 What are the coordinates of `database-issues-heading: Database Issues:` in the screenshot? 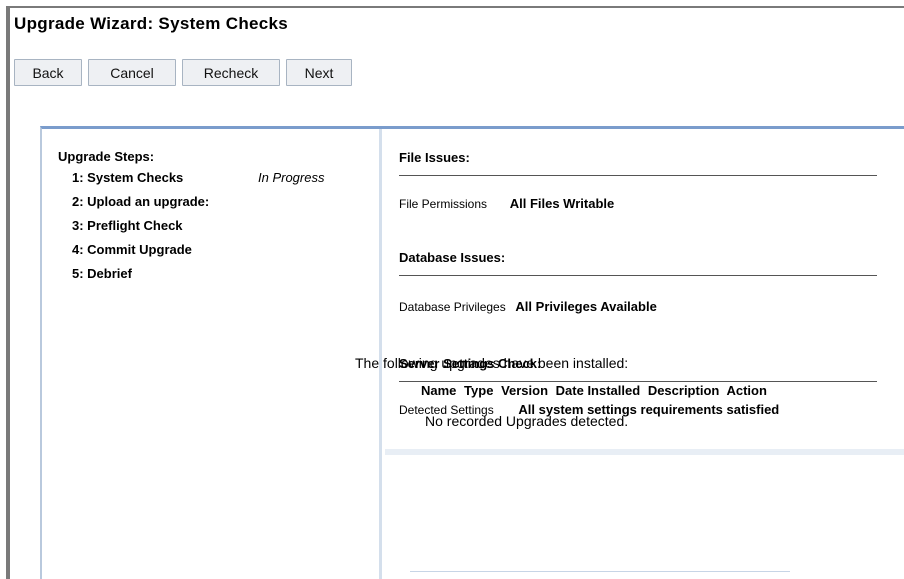 It's located at (638, 263).